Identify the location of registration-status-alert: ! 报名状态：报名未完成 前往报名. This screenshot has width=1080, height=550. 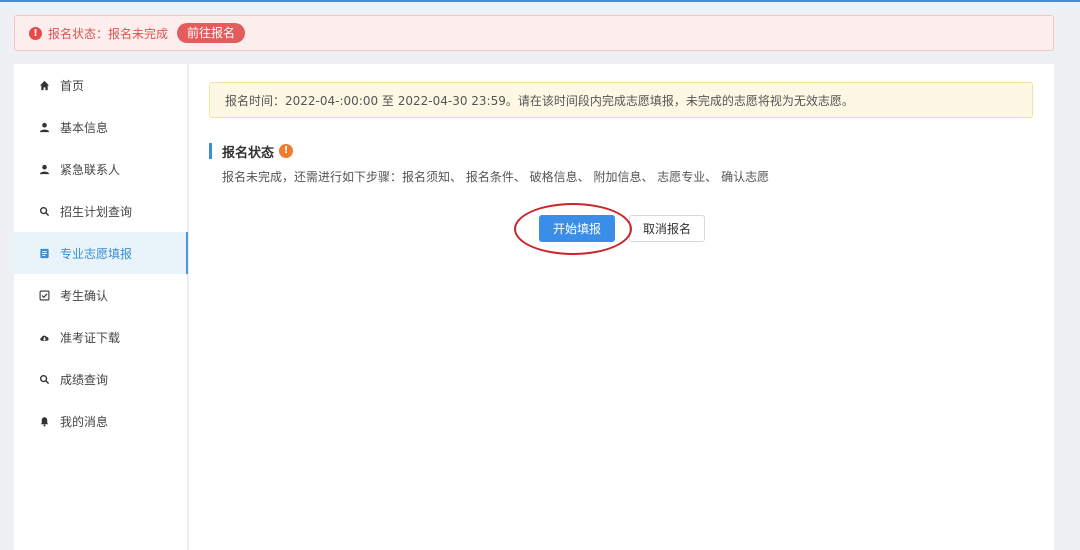
(534, 33).